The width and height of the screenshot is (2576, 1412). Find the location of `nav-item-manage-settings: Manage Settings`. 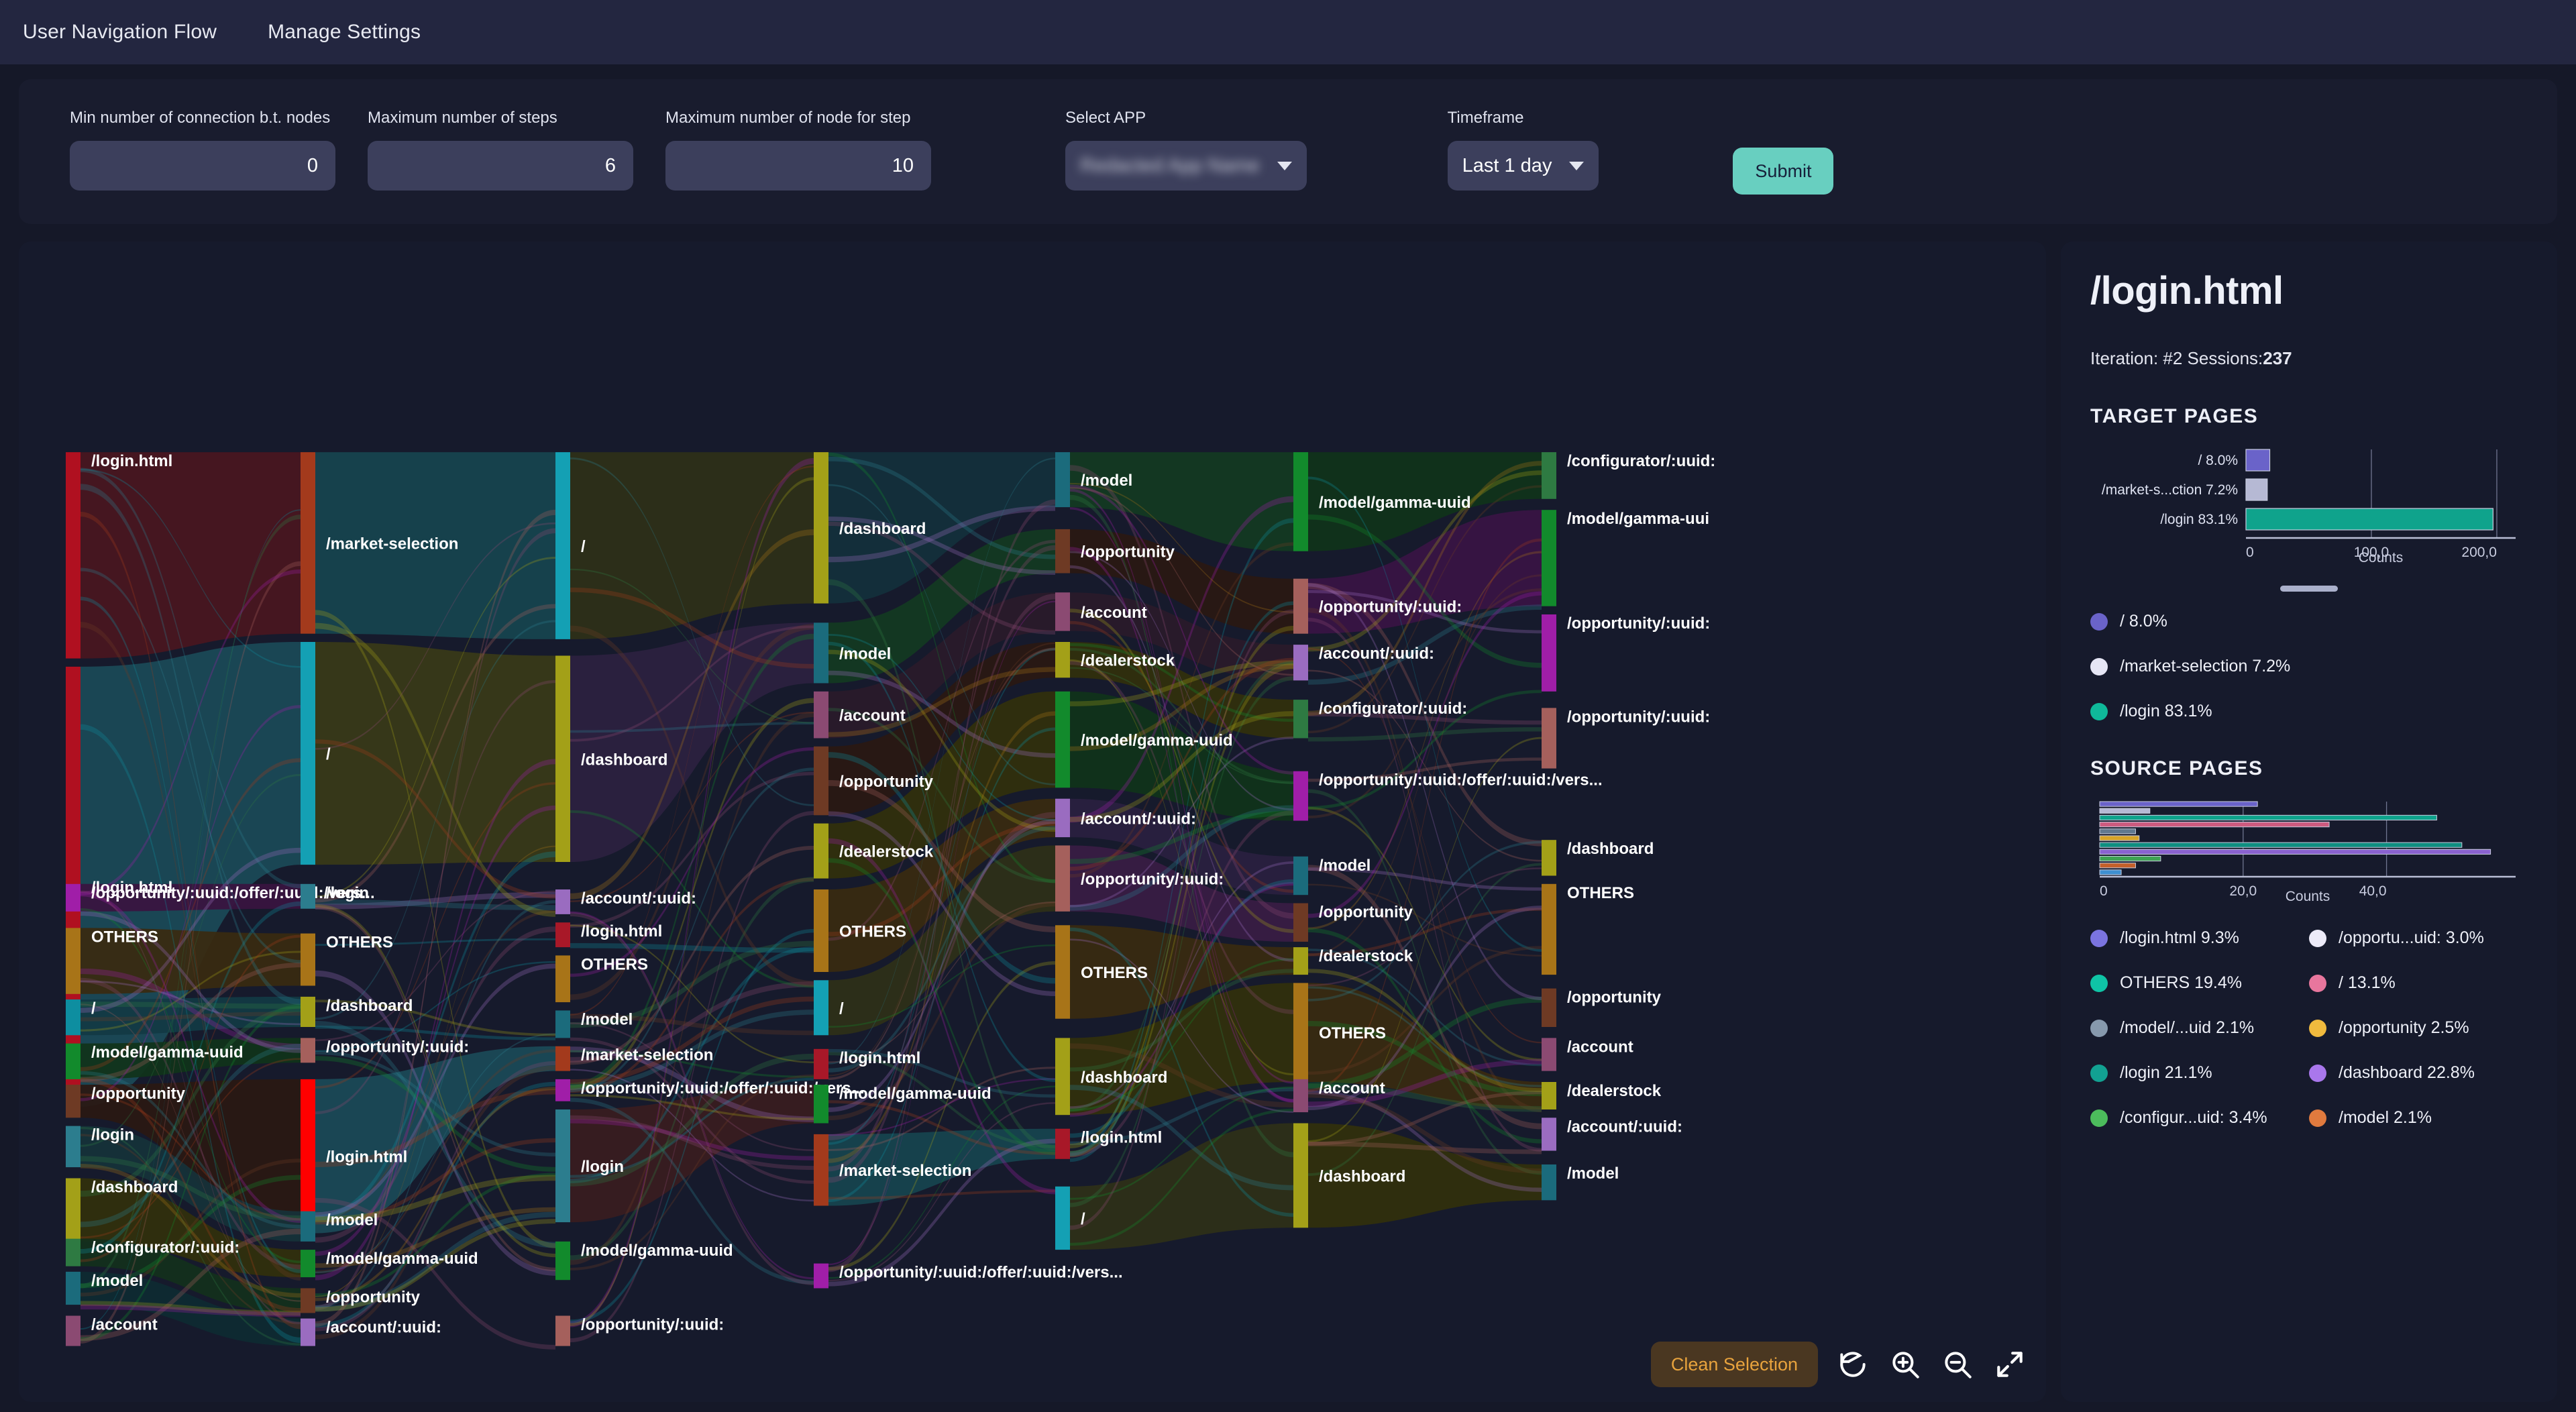

nav-item-manage-settings: Manage Settings is located at coordinates (344, 32).